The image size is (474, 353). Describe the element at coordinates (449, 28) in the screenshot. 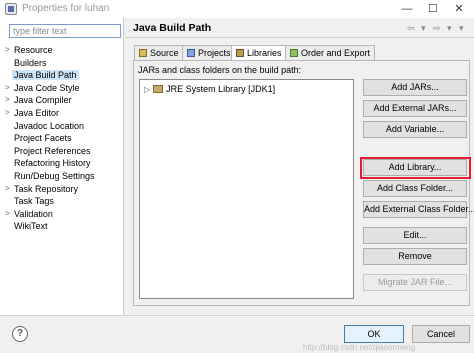

I see `forward-menu-icon: ▾` at that location.